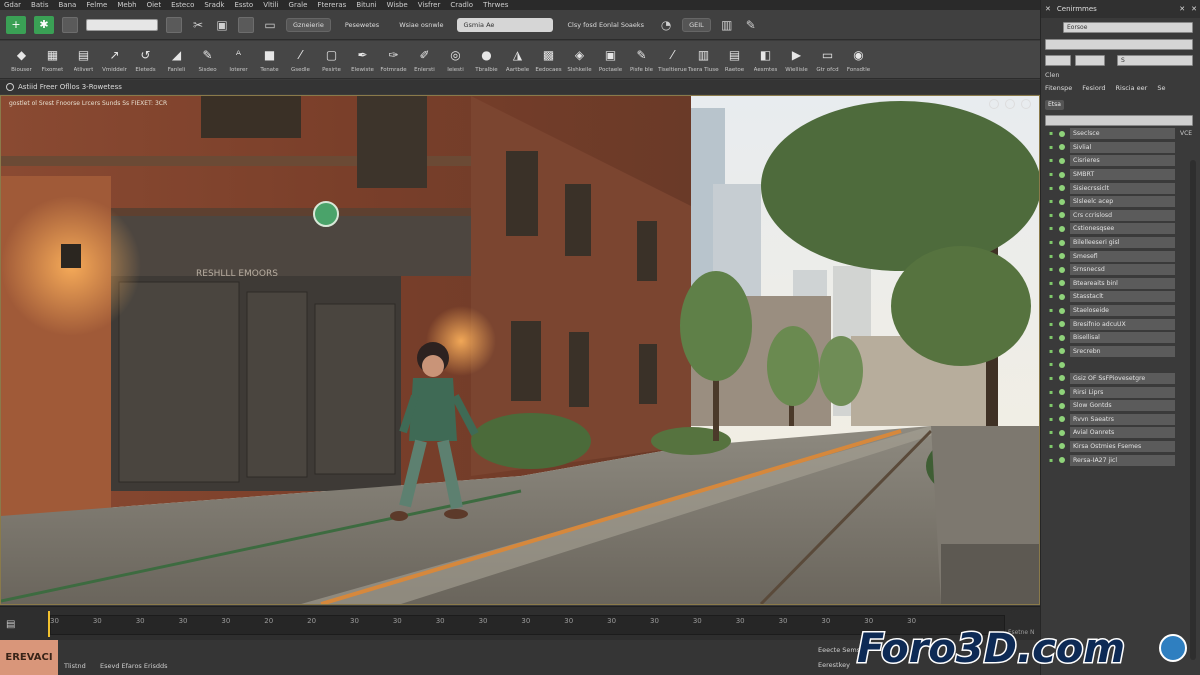 The image size is (1200, 675). What do you see at coordinates (579, 60) in the screenshot?
I see `shelf-tool-material: ◈ Slshkeile` at bounding box center [579, 60].